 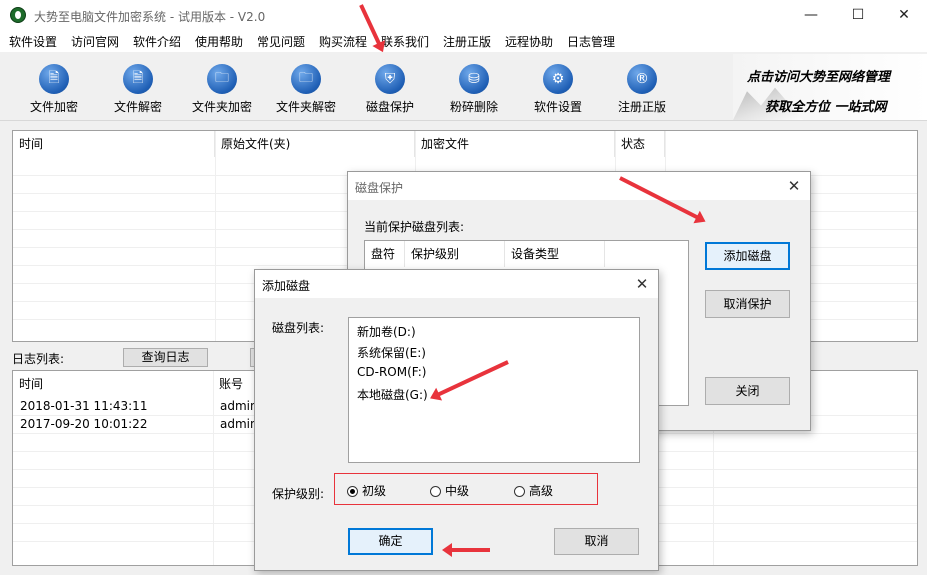 I want to click on disk-item-e: 系统保留(E:), so click(x=391, y=352).